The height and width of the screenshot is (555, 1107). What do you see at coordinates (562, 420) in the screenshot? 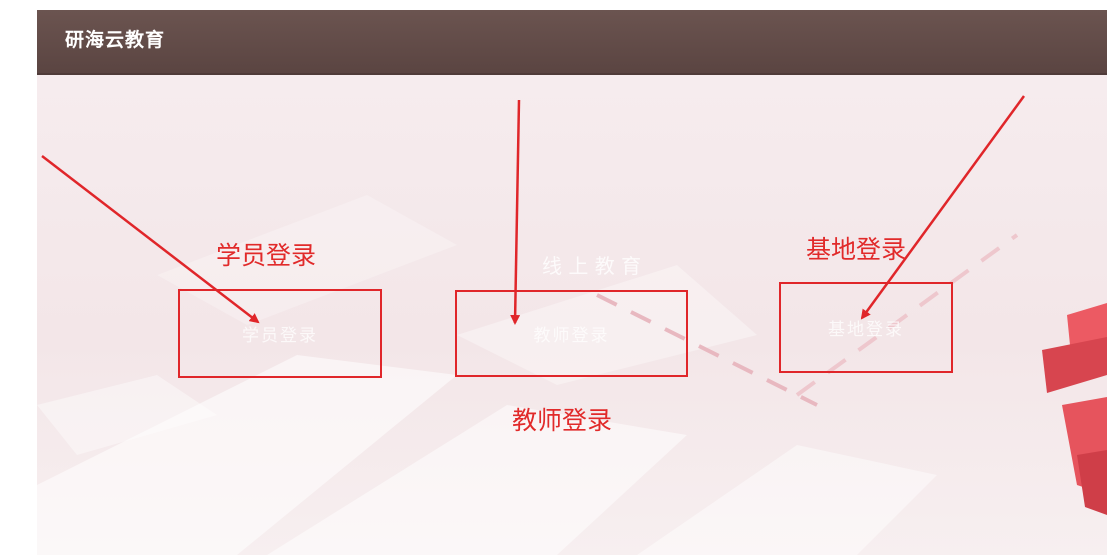
I see `teacher-login-annotation: 教师登录` at bounding box center [562, 420].